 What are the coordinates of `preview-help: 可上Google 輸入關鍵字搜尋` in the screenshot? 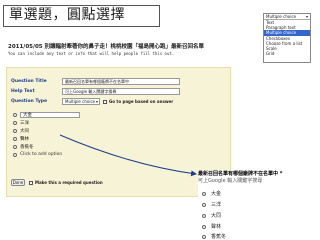 It's located at (230, 181).